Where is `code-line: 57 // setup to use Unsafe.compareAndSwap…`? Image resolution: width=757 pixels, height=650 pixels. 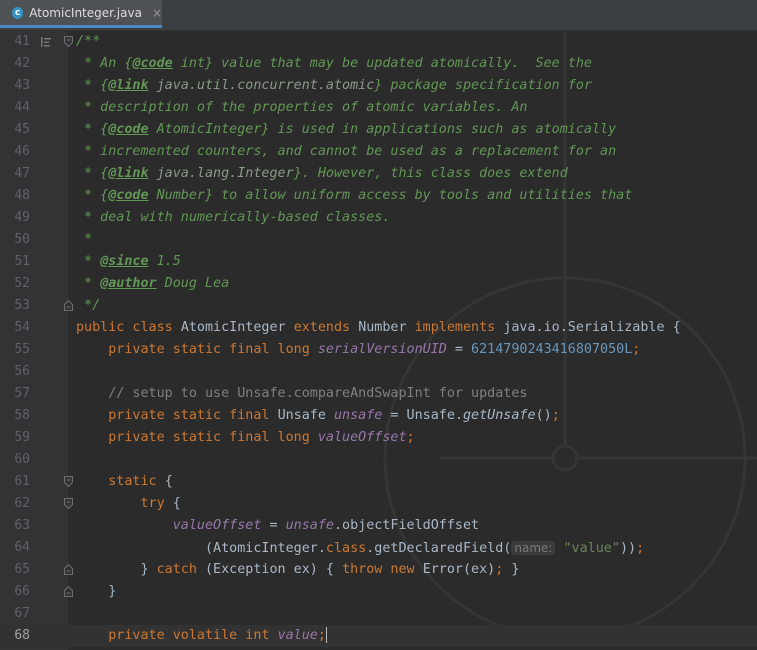 code-line: 57 // setup to use Unsafe.compareAndSwap… is located at coordinates (378, 394).